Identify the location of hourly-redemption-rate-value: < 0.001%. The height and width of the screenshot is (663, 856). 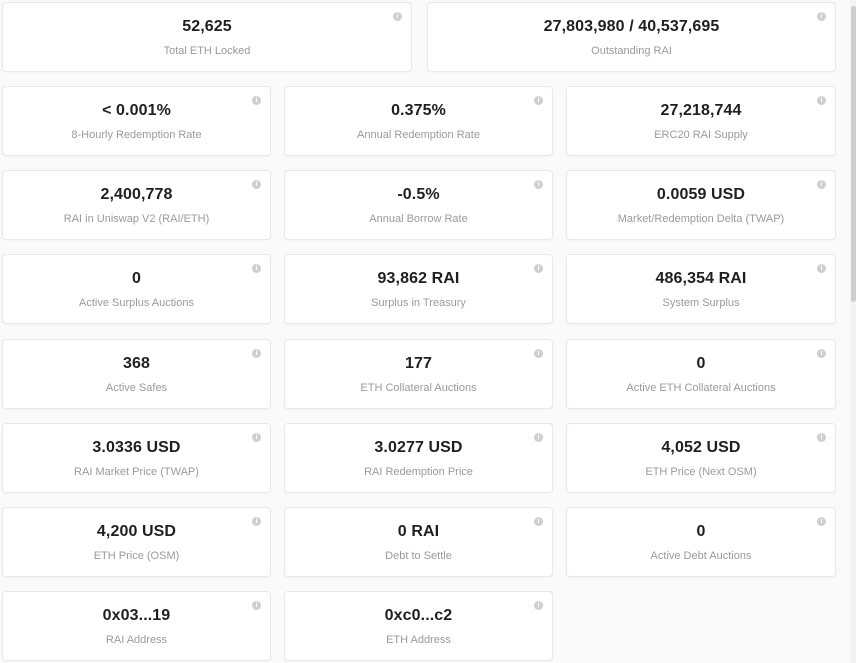
(136, 110).